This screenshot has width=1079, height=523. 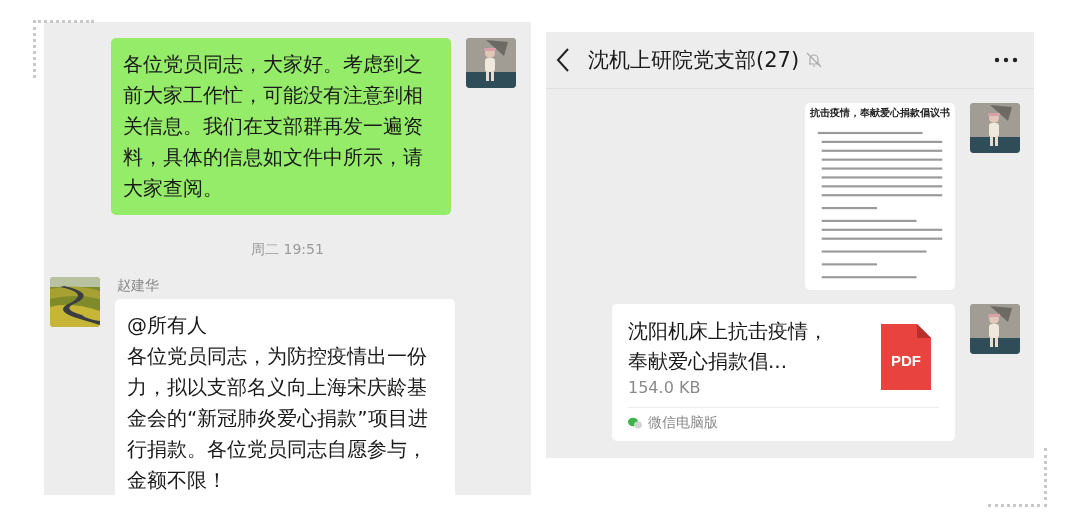 What do you see at coordinates (635, 423) in the screenshot?
I see `wechat-icon` at bounding box center [635, 423].